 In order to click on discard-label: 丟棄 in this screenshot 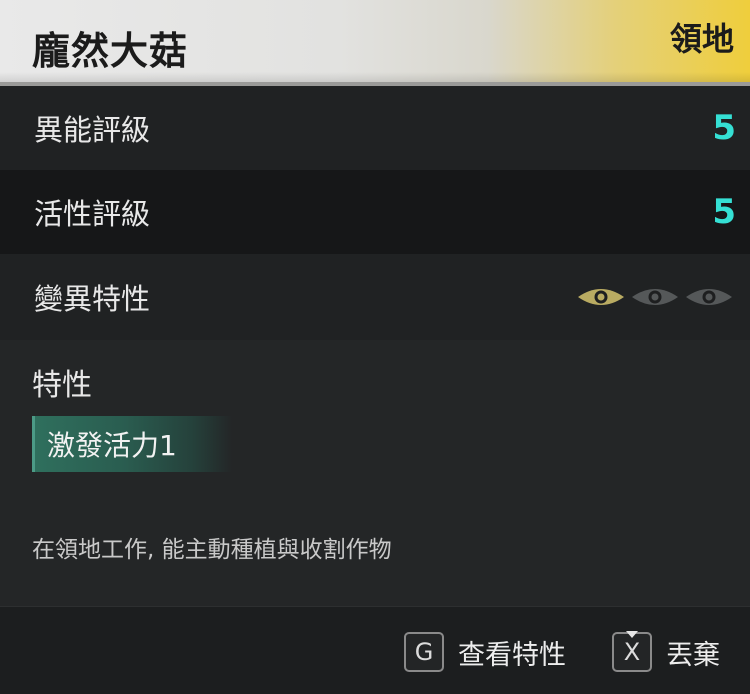, I will do `click(693, 655)`.